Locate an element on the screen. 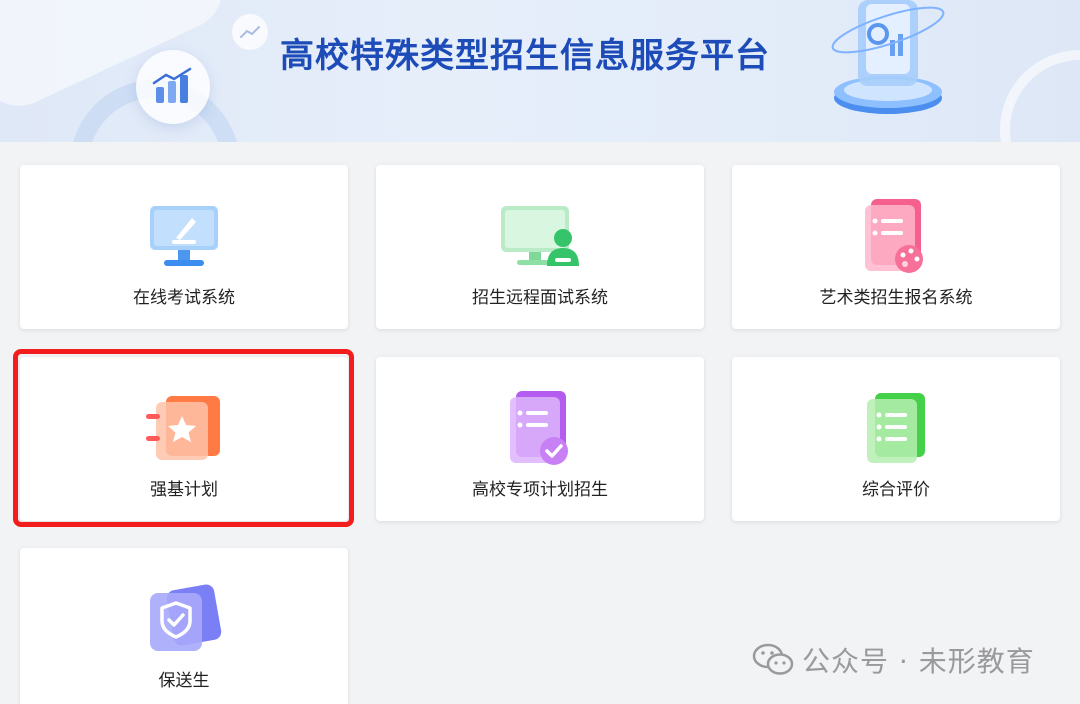 The height and width of the screenshot is (704, 1080). card-remote-interview: 招生远程面试系统 is located at coordinates (540, 247).